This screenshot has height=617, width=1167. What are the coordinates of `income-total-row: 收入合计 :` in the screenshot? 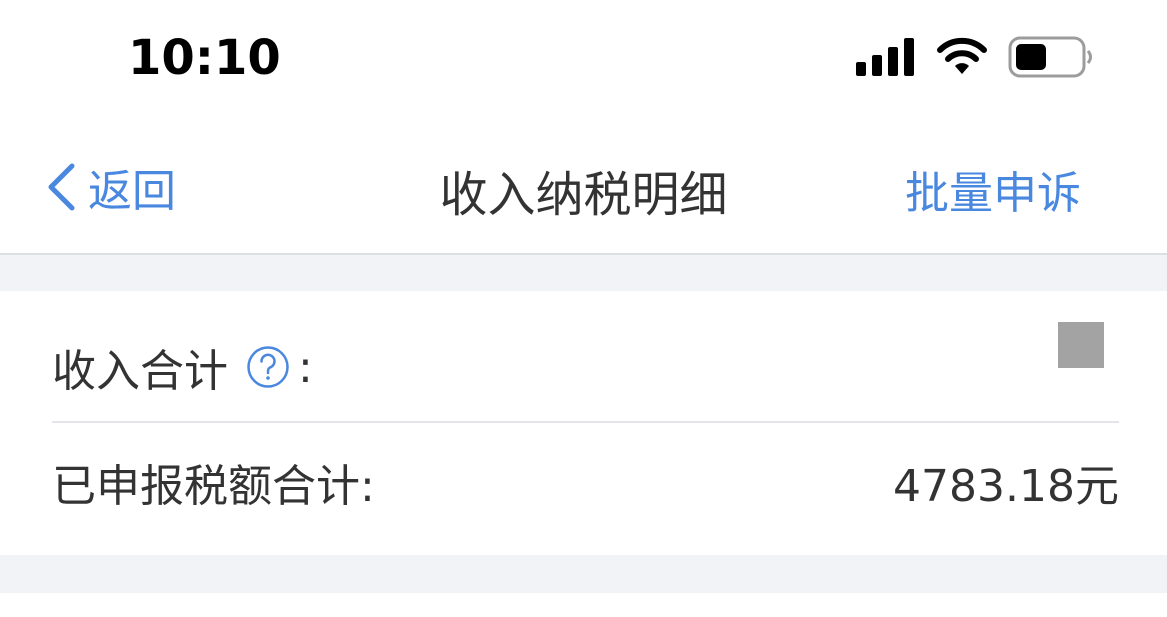 It's located at (585, 367).